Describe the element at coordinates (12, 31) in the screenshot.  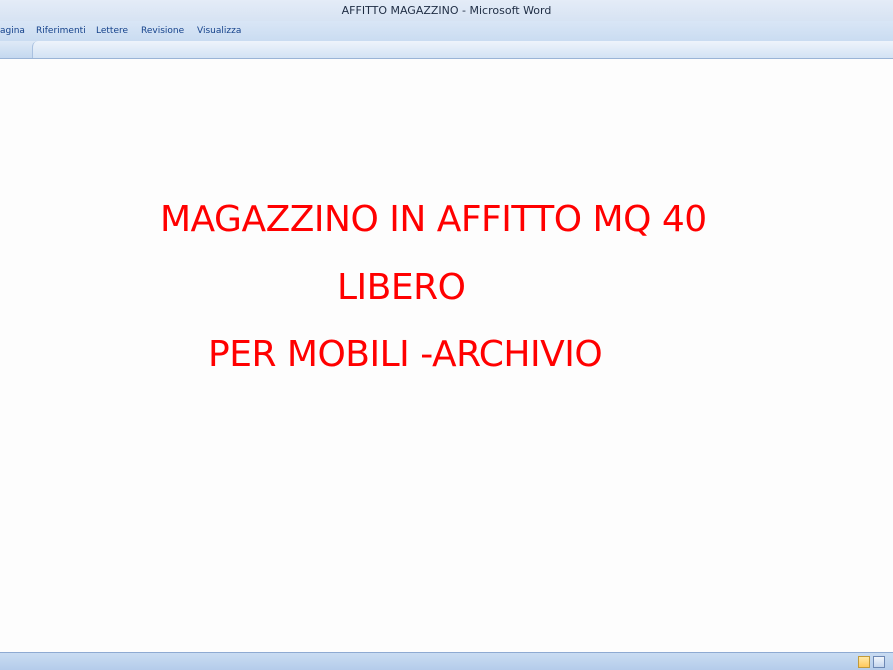
I see `tab-layout-pagina: agina` at that location.